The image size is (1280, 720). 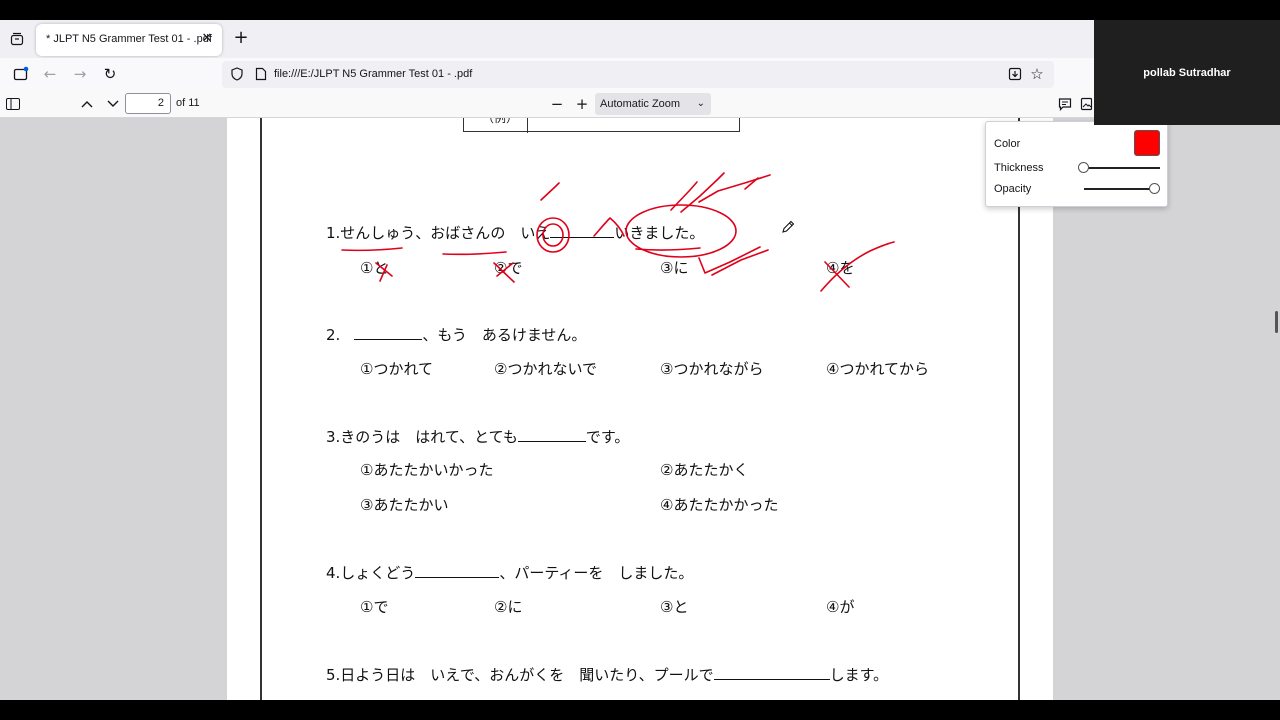 What do you see at coordinates (237, 74) in the screenshot?
I see `shield-icon` at bounding box center [237, 74].